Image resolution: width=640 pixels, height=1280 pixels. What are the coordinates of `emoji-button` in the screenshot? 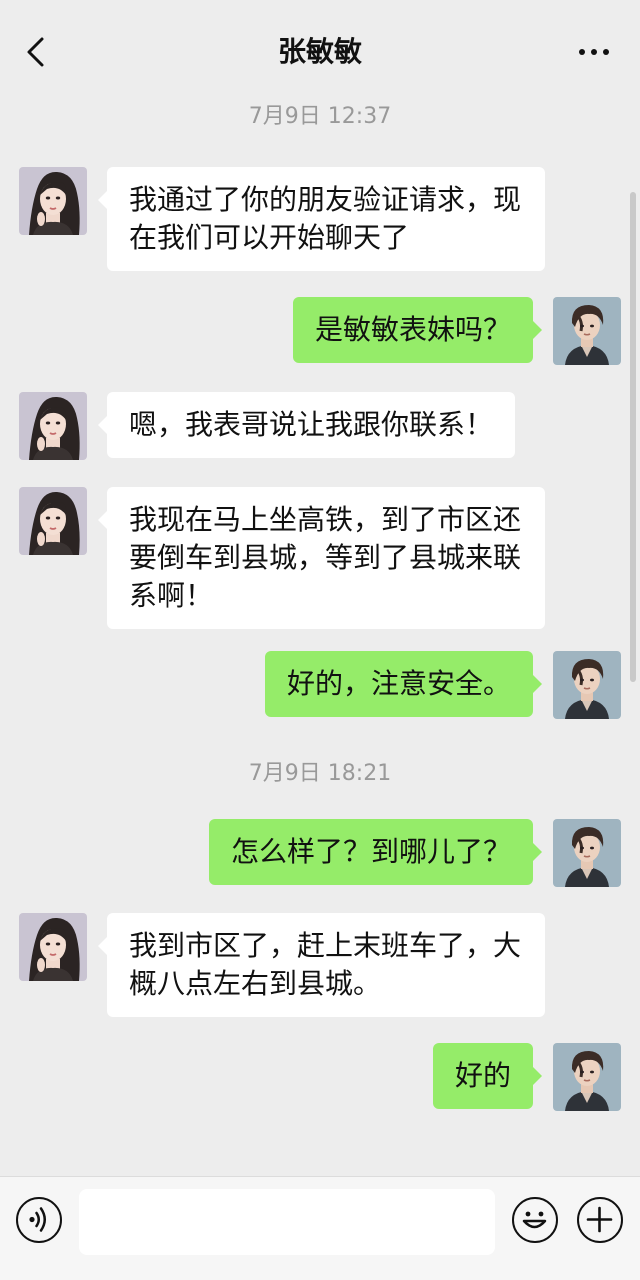 It's located at (535, 1220).